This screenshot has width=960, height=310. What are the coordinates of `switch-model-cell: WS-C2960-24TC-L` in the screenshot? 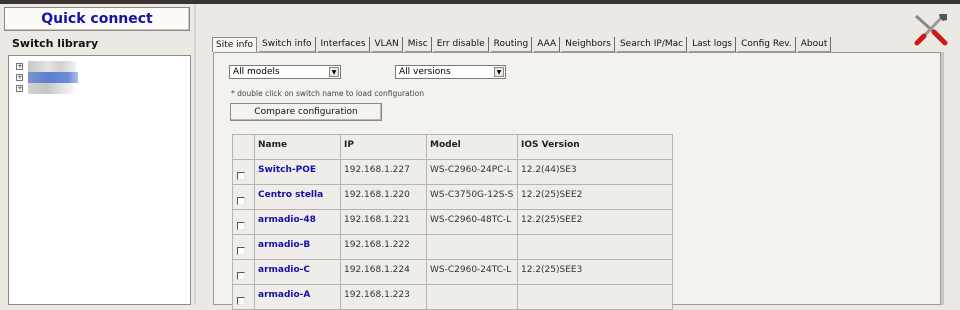 It's located at (472, 272).